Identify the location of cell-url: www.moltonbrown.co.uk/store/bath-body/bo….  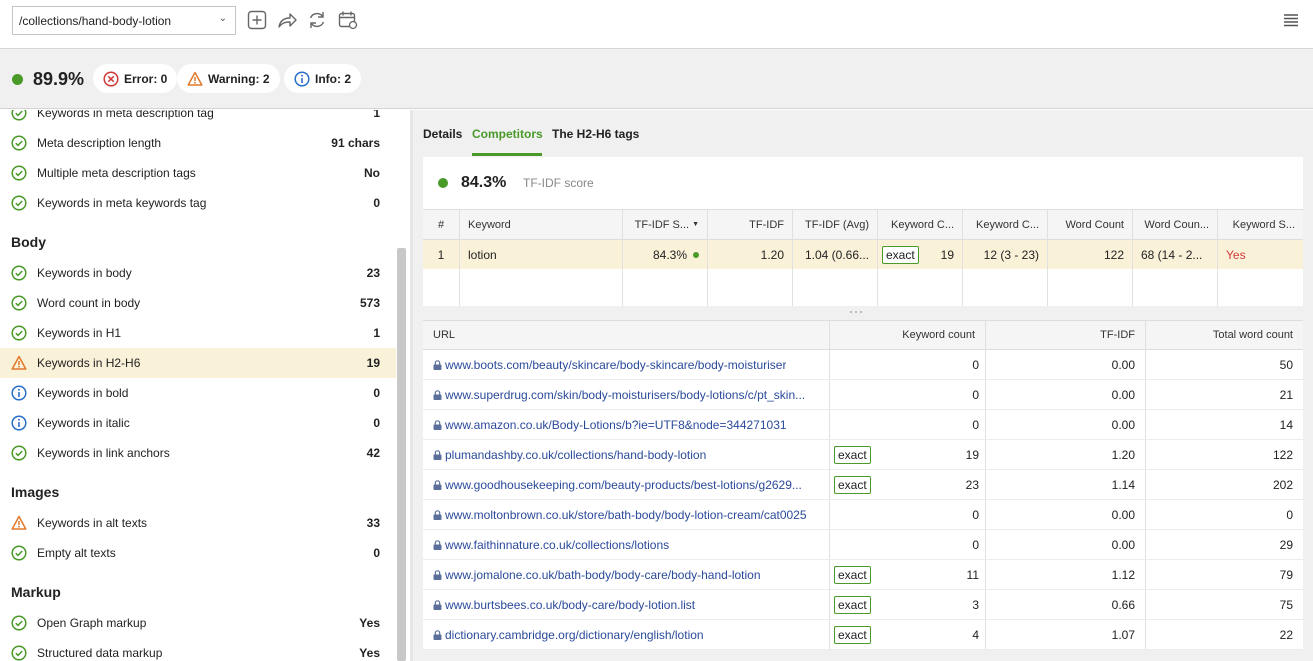
(626, 514).